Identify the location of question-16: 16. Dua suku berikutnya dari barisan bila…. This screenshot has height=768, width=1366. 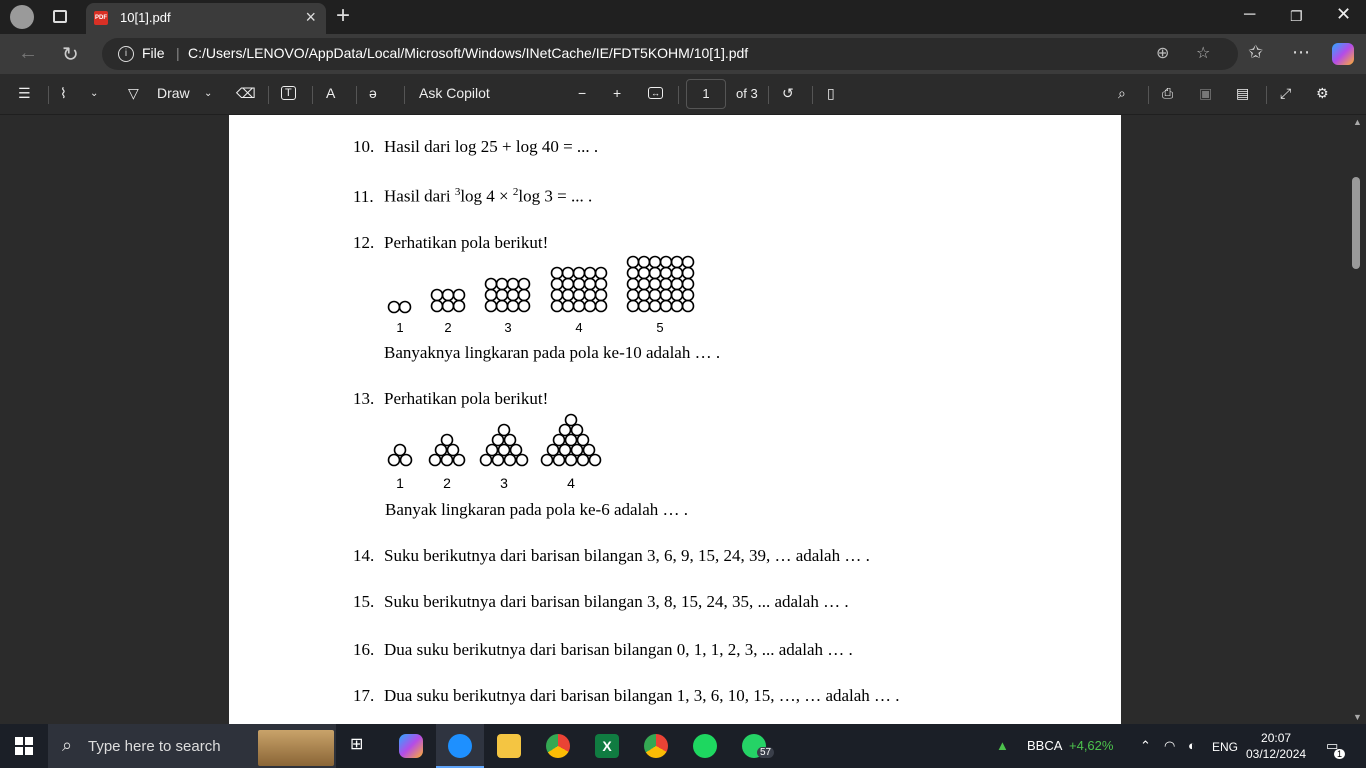
(603, 650).